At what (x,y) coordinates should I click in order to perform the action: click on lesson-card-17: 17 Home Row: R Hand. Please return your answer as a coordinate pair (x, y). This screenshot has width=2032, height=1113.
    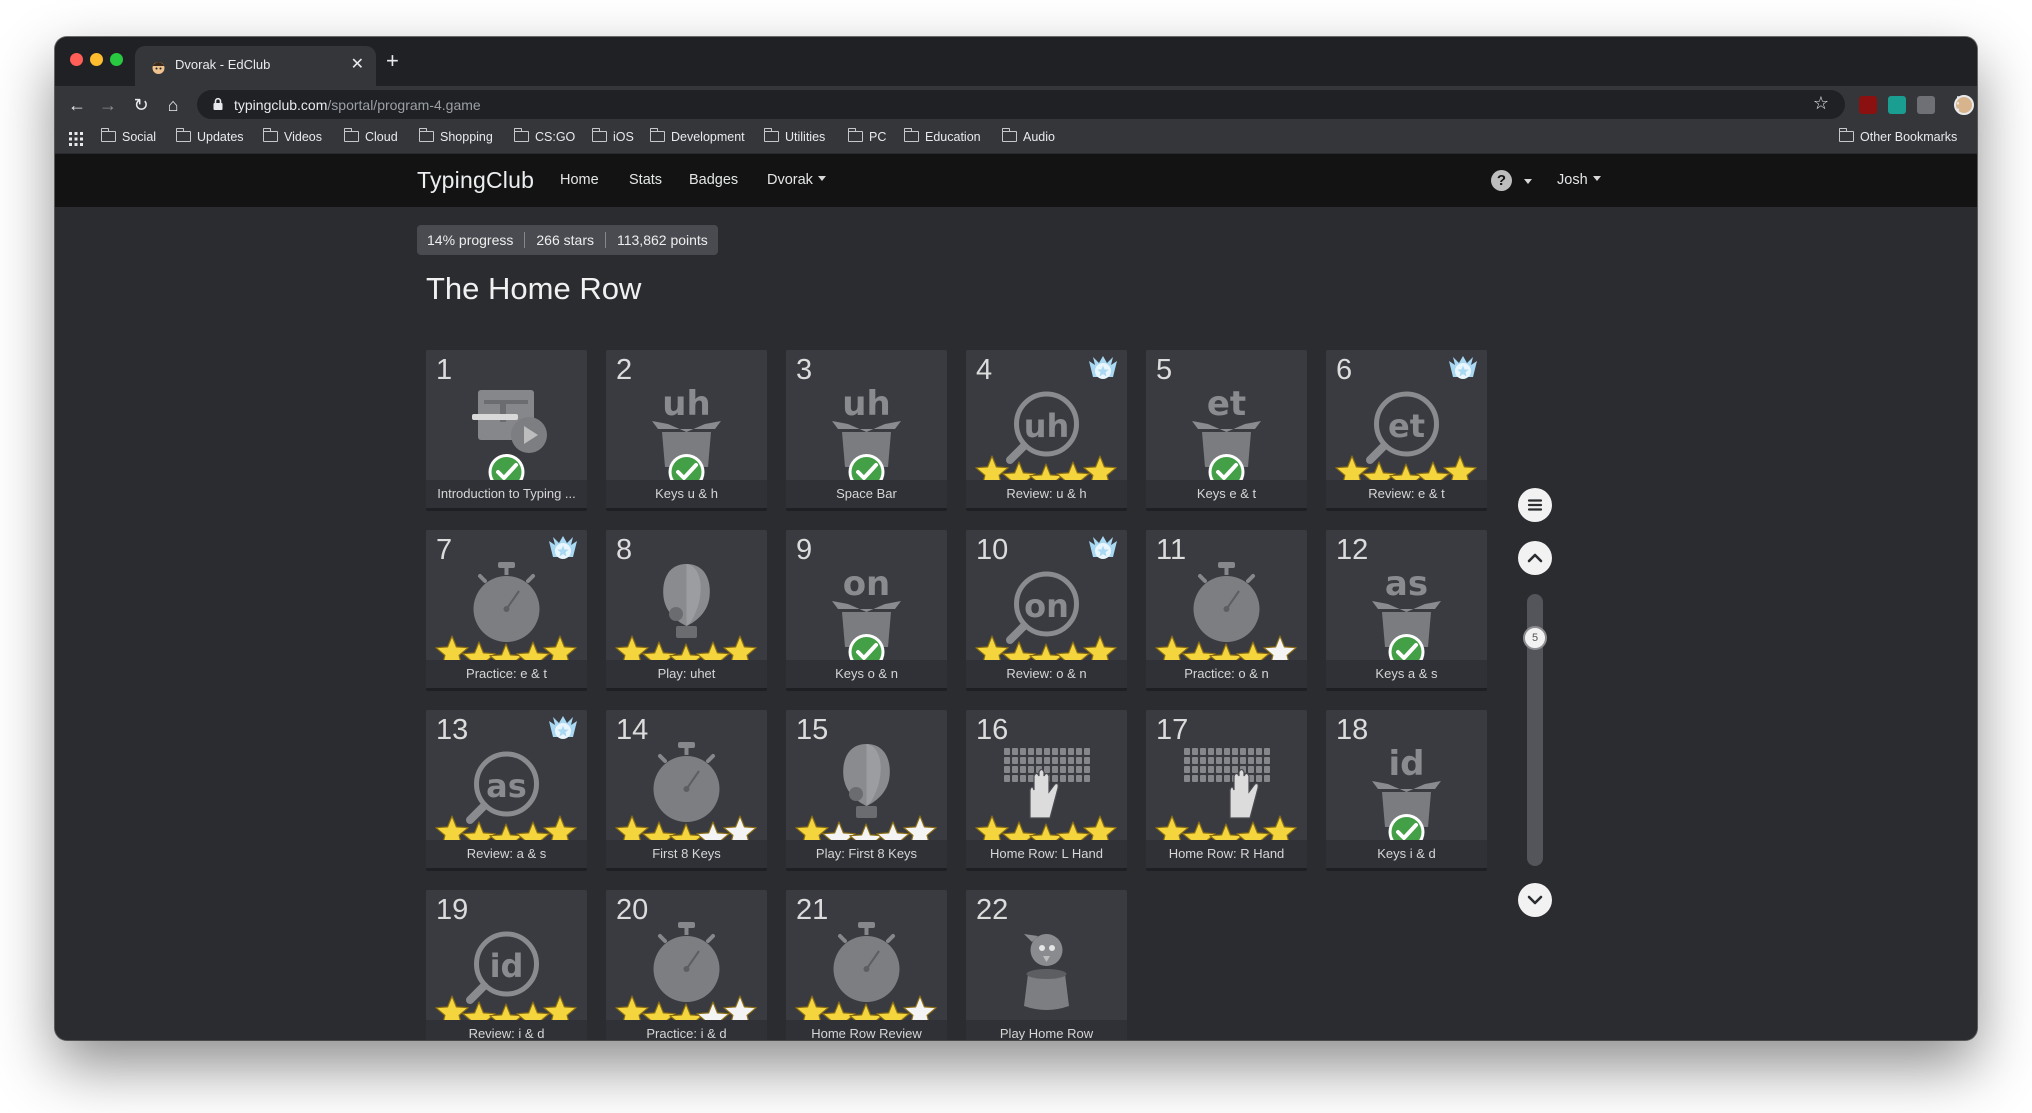
    Looking at the image, I should click on (1226, 790).